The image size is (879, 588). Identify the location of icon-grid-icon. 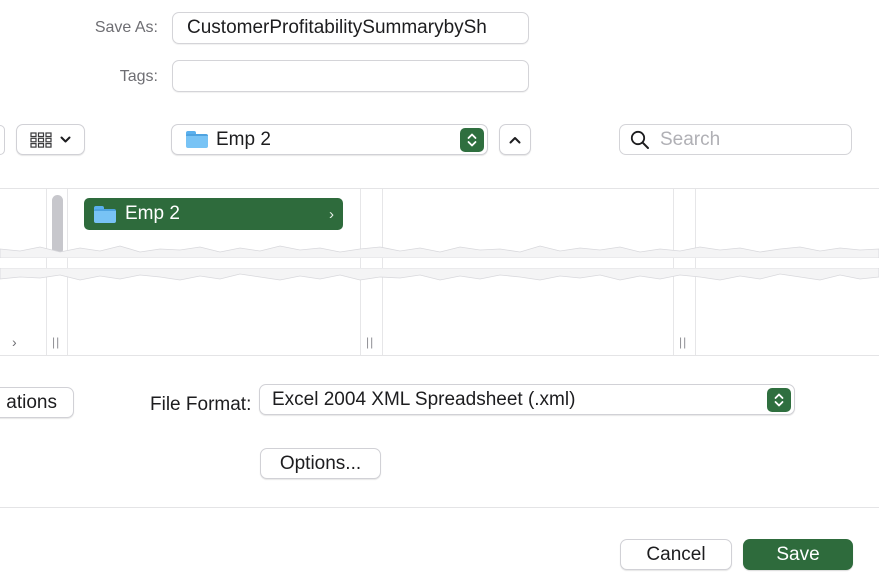
(41, 139).